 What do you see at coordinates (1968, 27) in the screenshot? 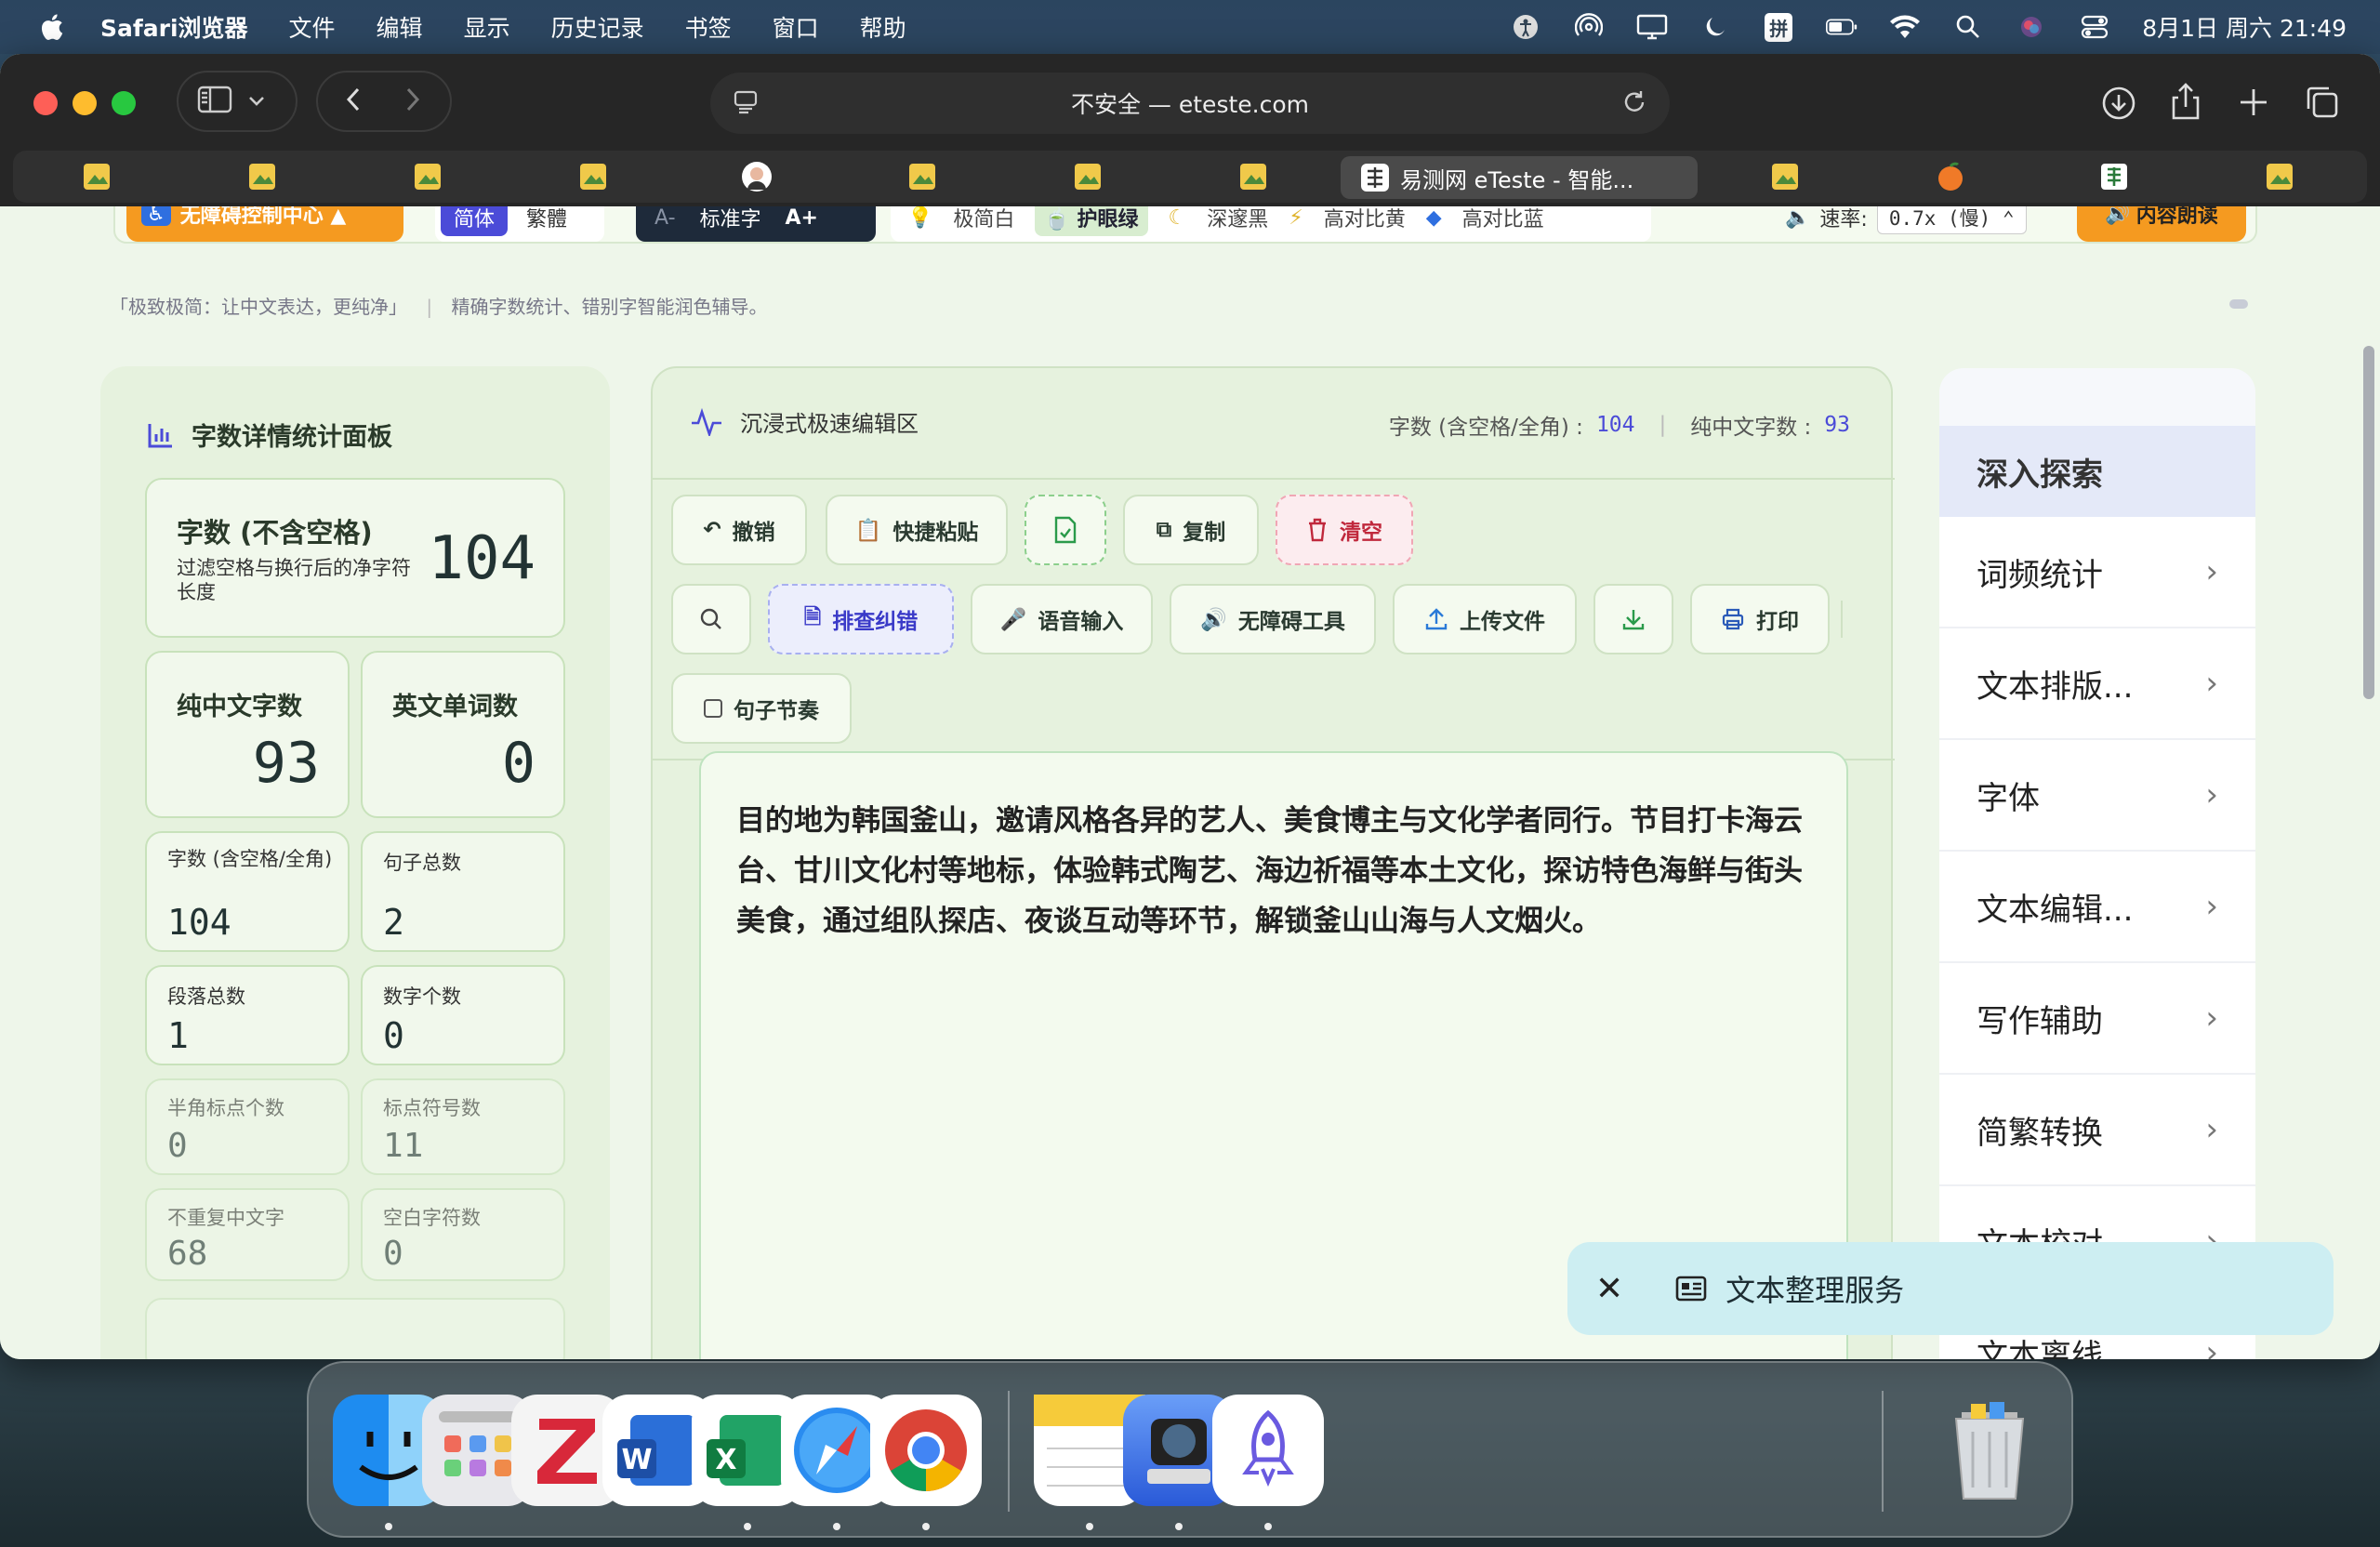
I see `spotlight-search-icon` at bounding box center [1968, 27].